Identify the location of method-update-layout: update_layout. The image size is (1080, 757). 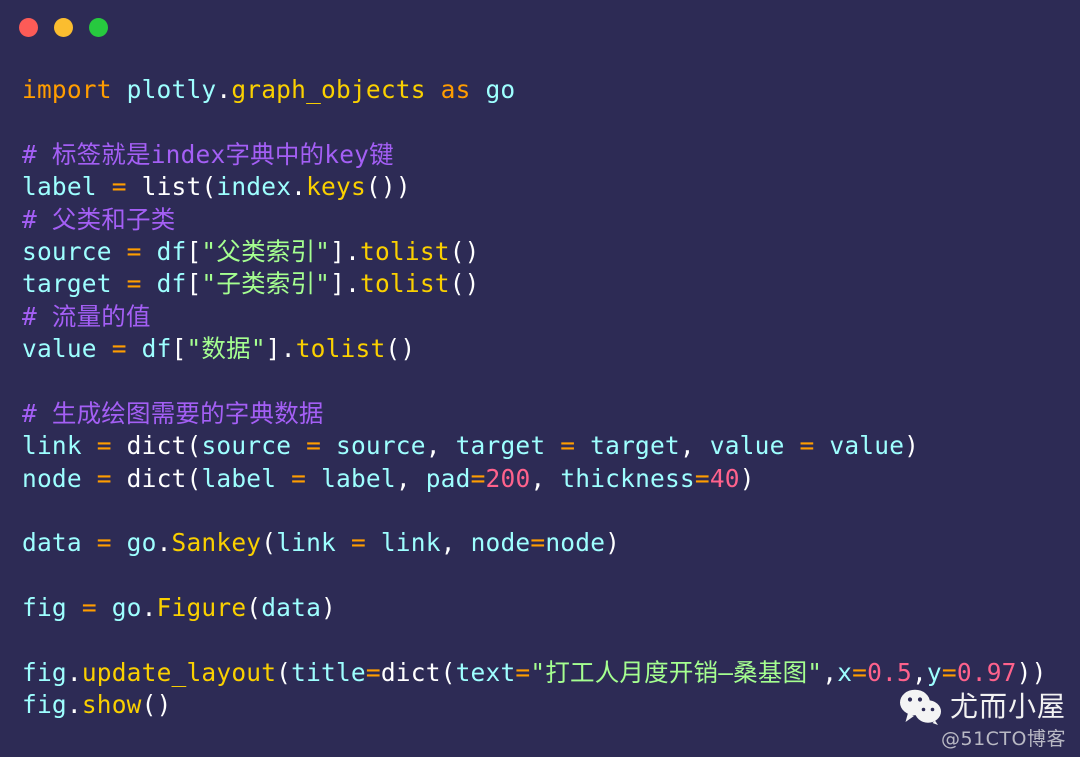
(179, 673).